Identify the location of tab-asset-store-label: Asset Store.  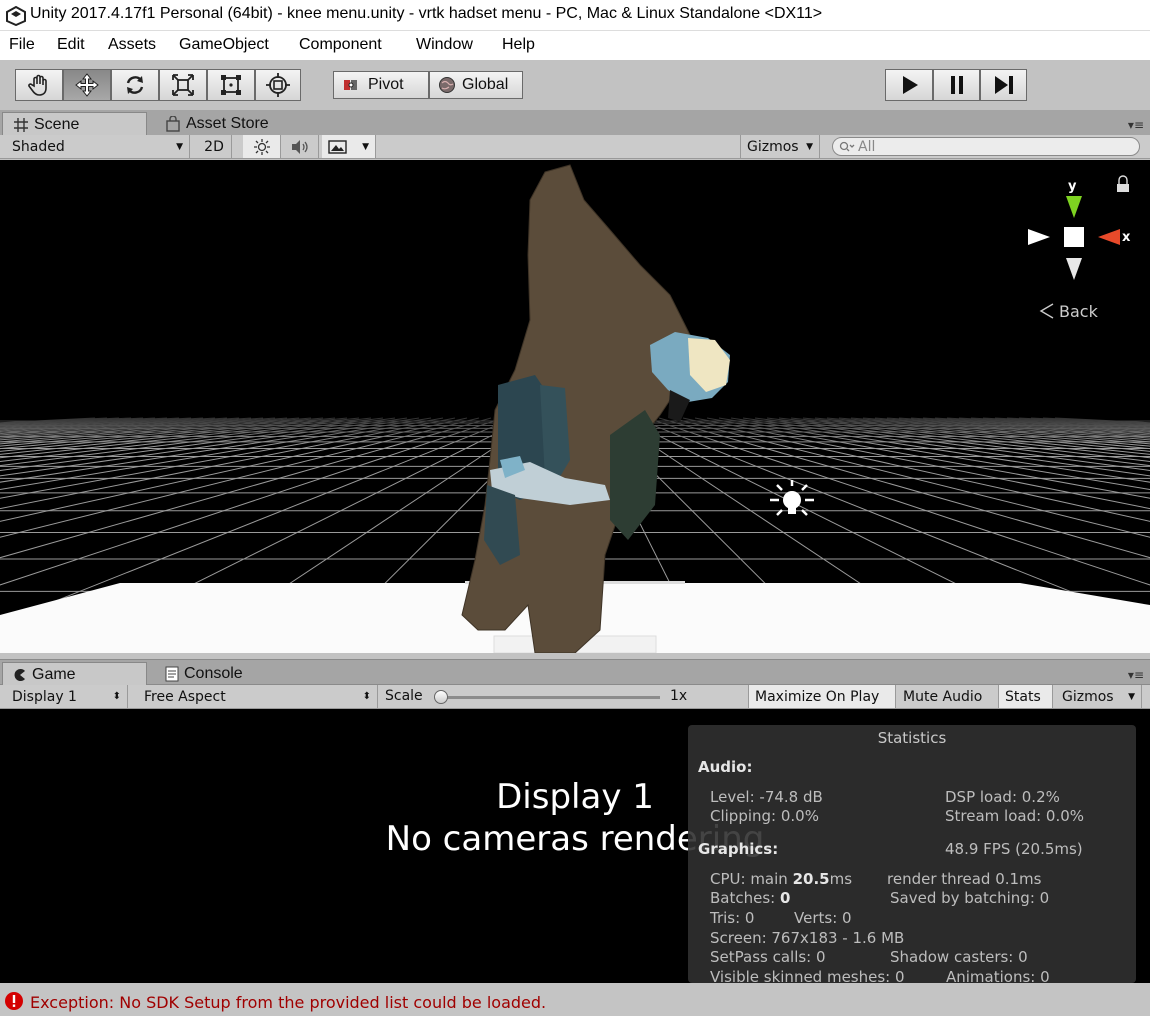
(227, 123).